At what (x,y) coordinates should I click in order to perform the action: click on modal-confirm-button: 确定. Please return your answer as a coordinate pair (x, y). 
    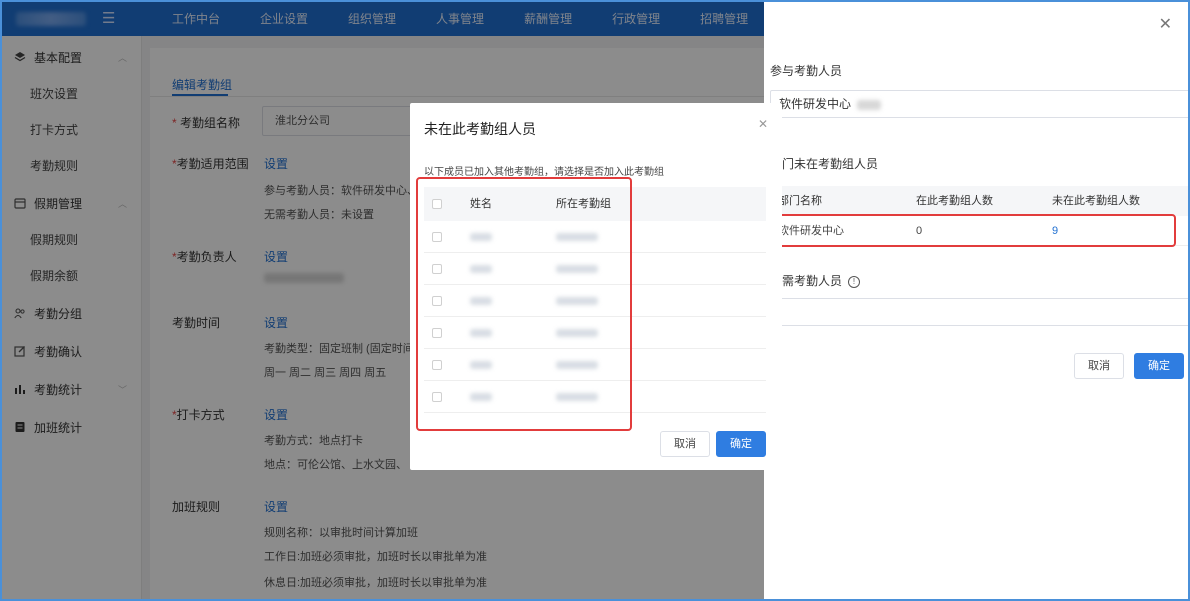
    Looking at the image, I should click on (741, 444).